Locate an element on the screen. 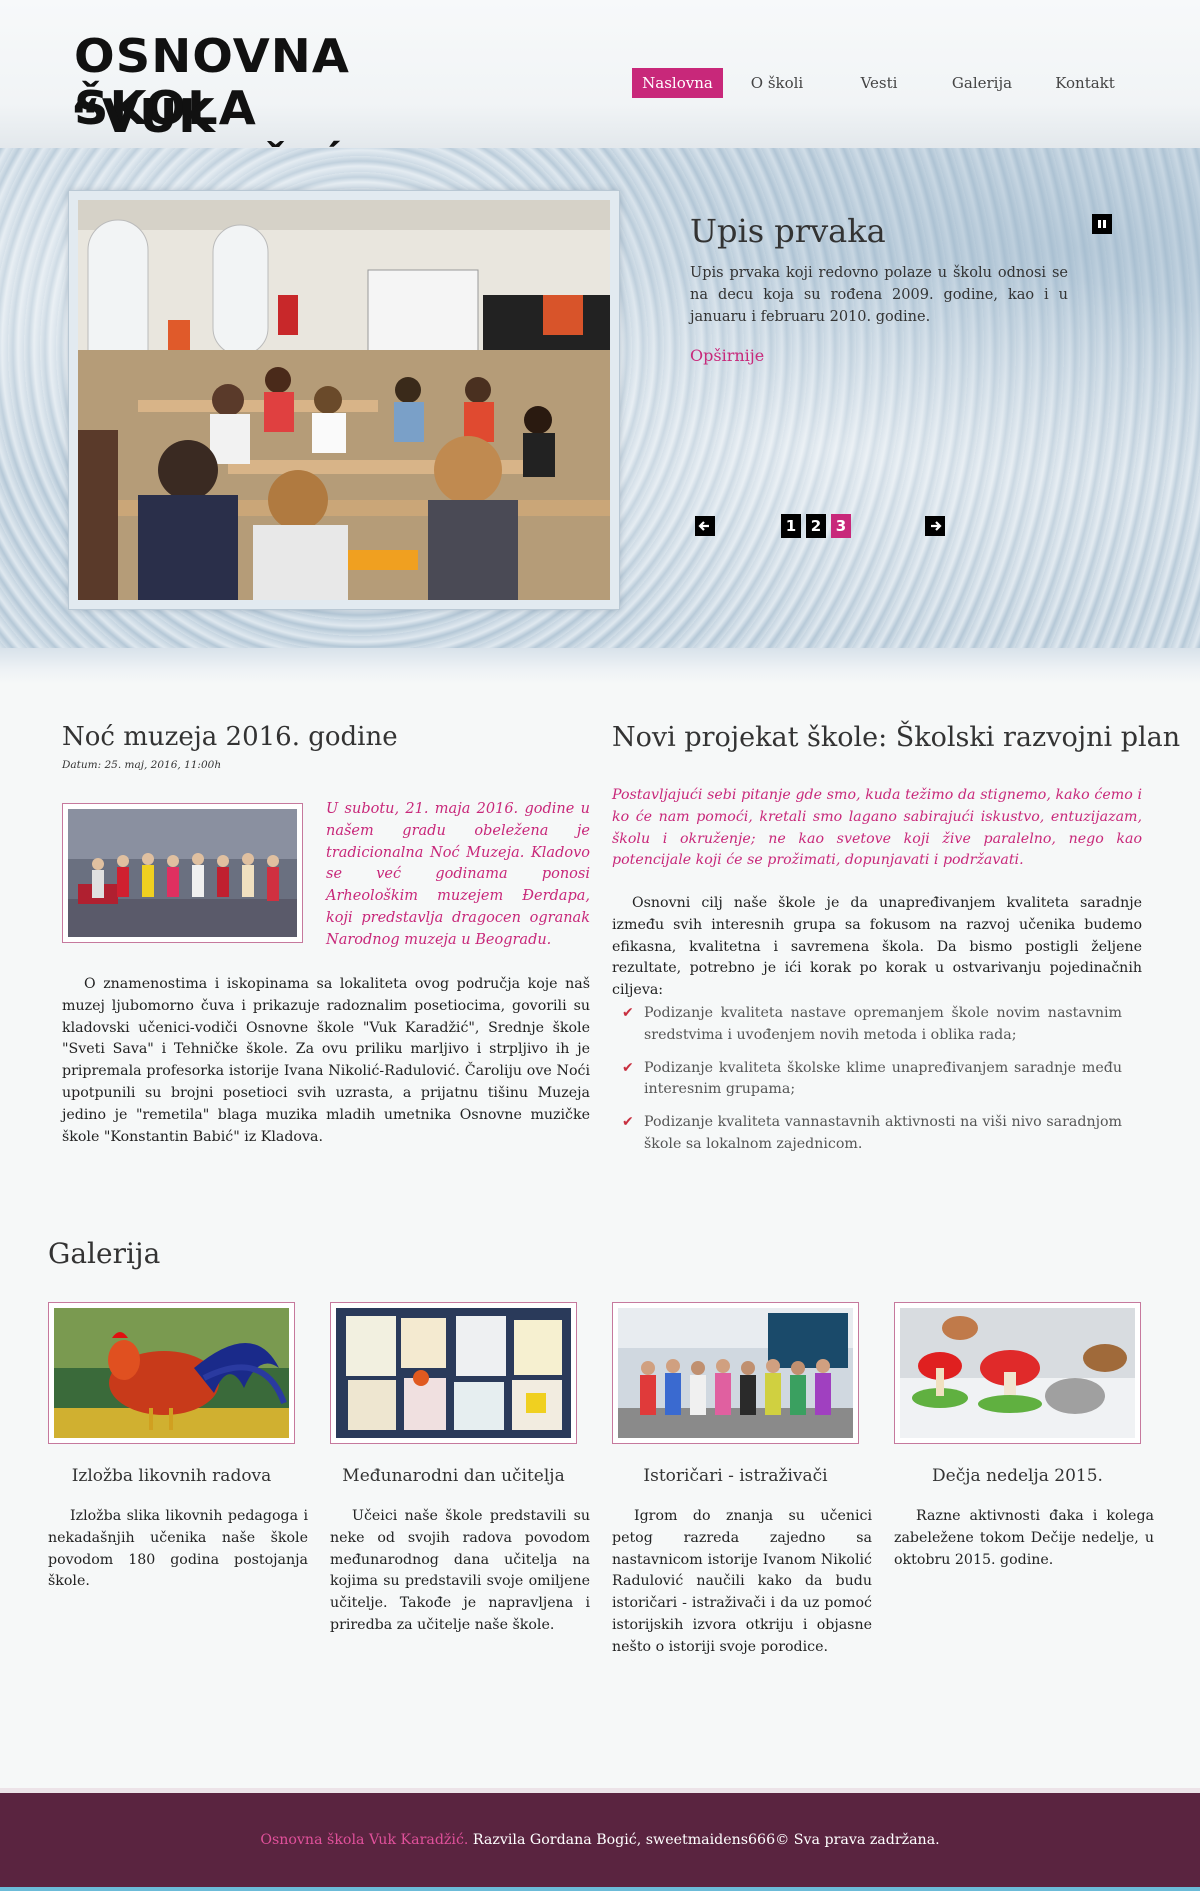  slide-page-2: 2 is located at coordinates (816, 526).